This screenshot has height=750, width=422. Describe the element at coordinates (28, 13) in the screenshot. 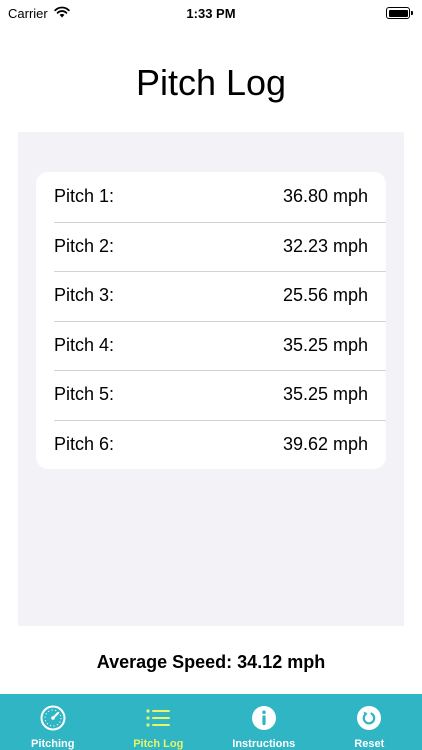

I see `carrier-label: Carrier` at that location.